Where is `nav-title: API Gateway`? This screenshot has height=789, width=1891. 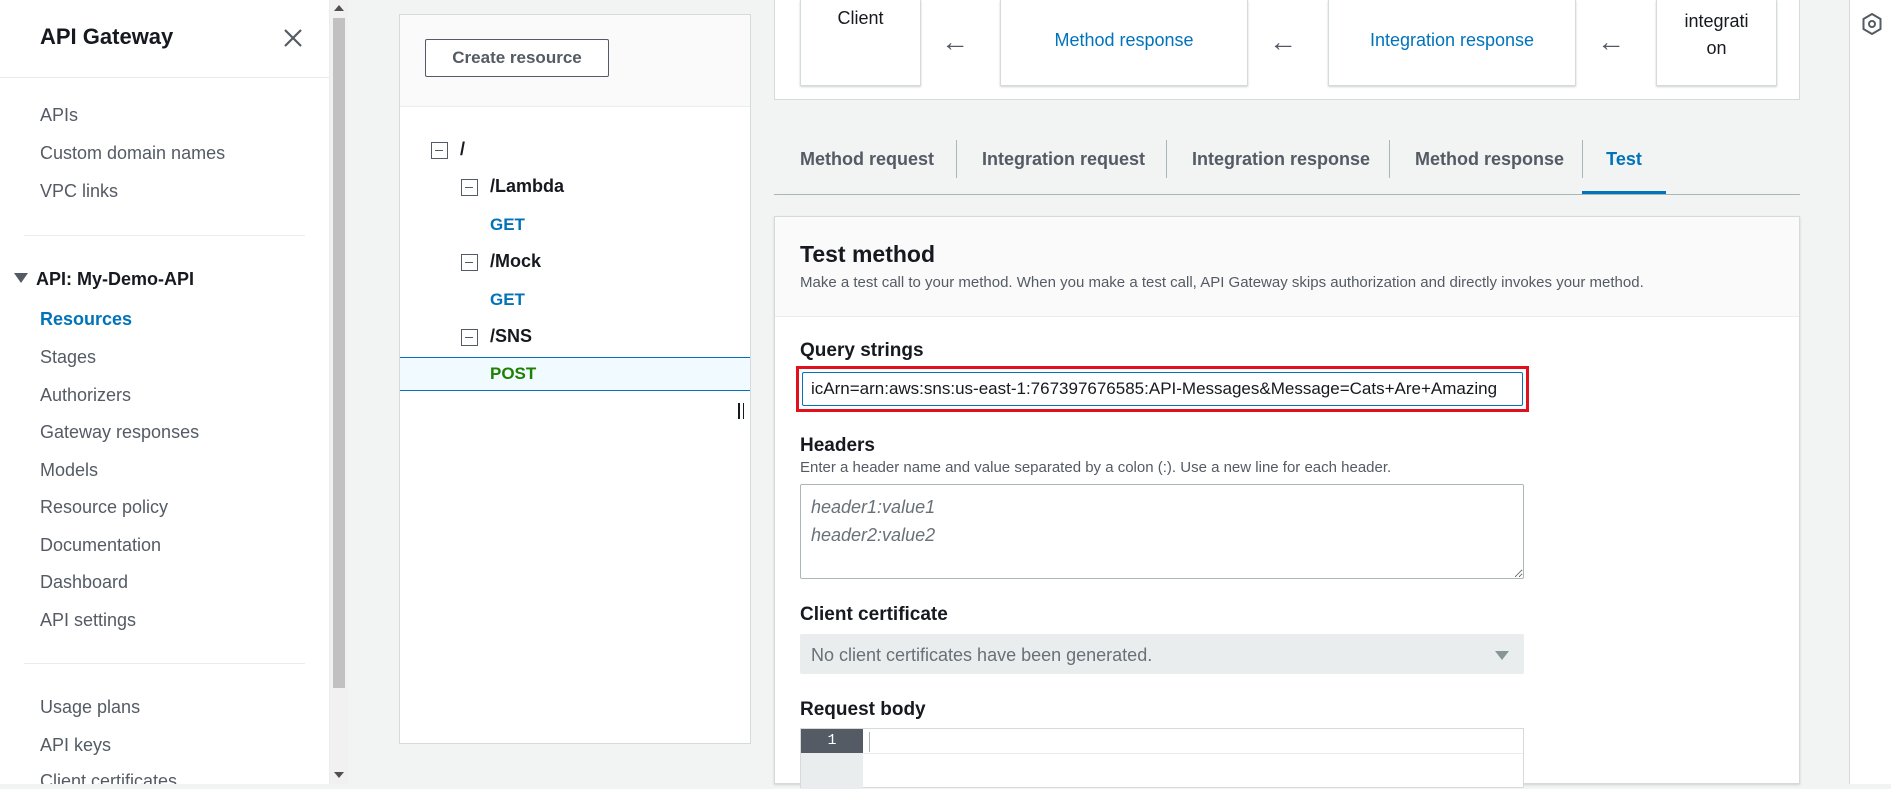
nav-title: API Gateway is located at coordinates (107, 36).